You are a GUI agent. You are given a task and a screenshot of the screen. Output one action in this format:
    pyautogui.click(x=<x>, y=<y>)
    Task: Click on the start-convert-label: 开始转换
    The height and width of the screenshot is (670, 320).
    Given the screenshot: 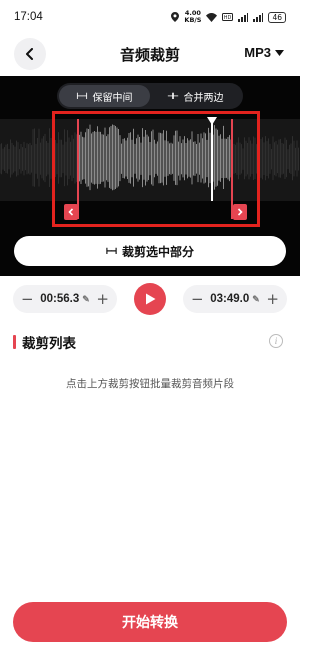 What is the action you would take?
    pyautogui.click(x=150, y=623)
    